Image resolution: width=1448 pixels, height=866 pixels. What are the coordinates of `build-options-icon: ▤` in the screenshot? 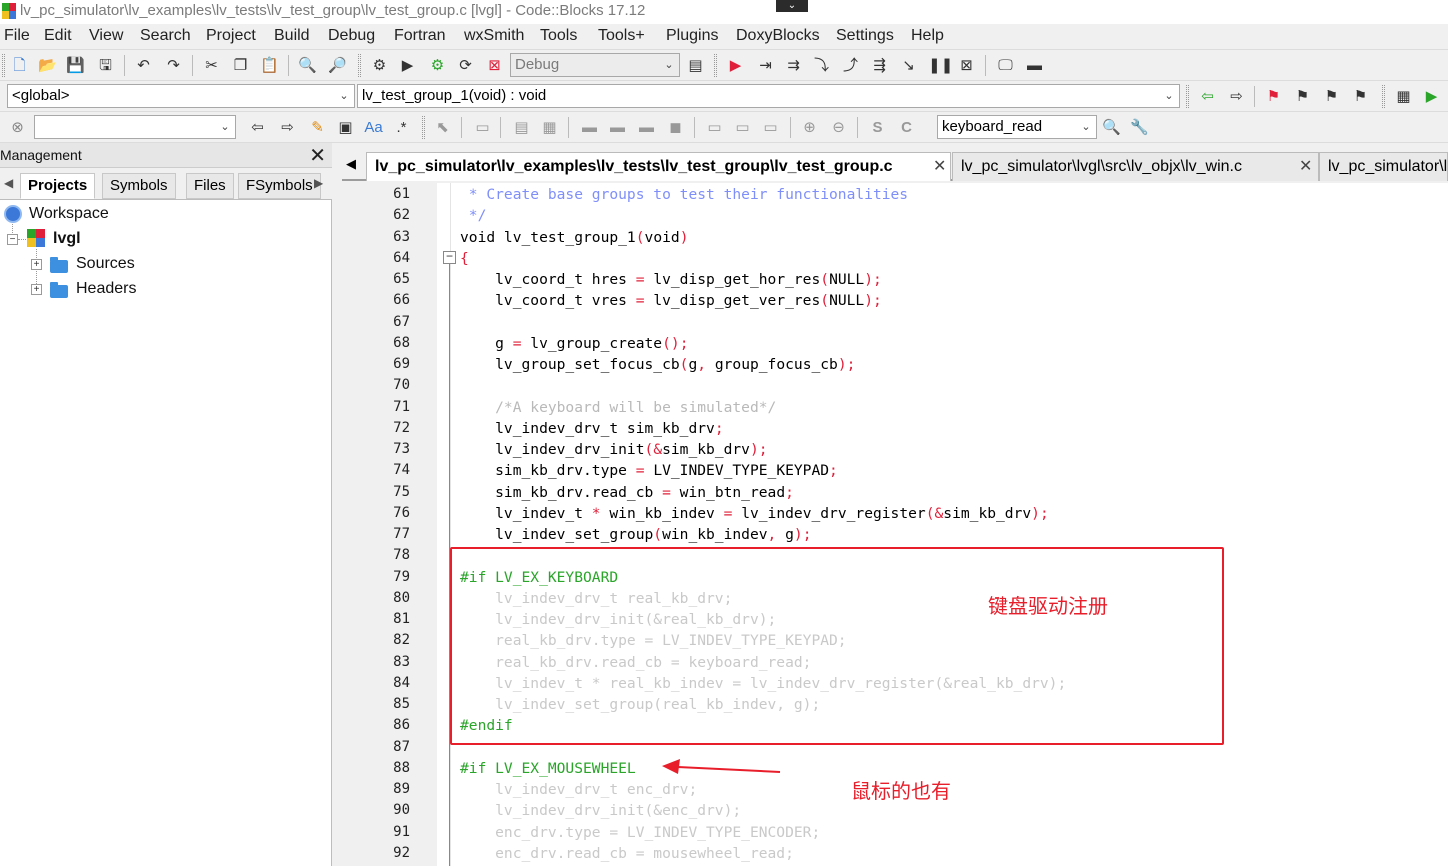 It's located at (695, 65).